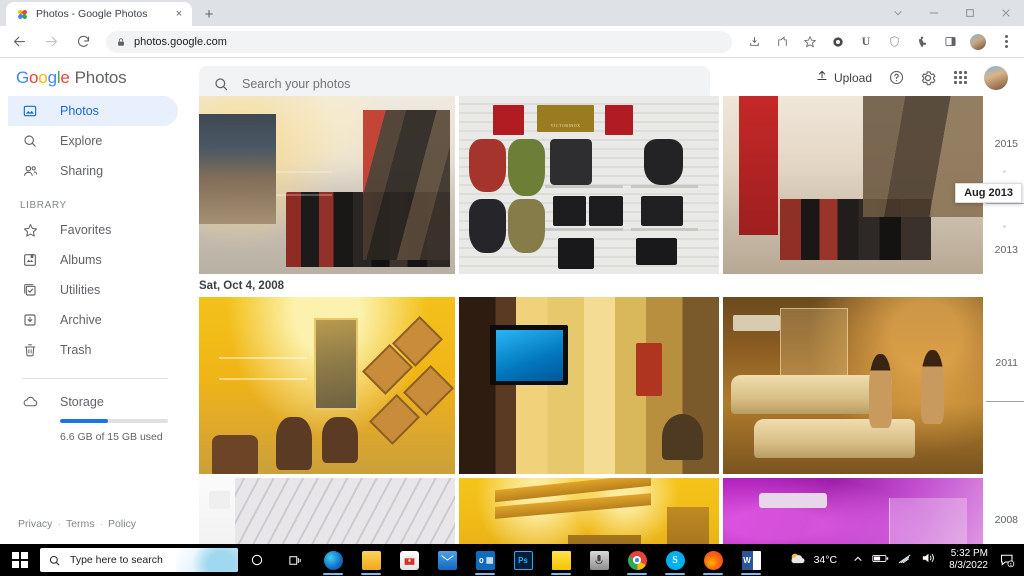 The height and width of the screenshot is (576, 1024). Describe the element at coordinates (80, 290) in the screenshot. I see `sidebar-item-label: Utilities` at that location.